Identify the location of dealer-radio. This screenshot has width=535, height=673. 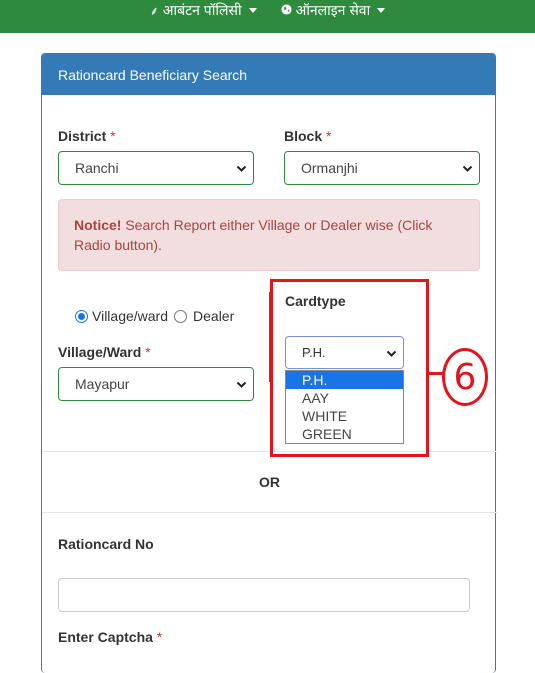
(181, 316).